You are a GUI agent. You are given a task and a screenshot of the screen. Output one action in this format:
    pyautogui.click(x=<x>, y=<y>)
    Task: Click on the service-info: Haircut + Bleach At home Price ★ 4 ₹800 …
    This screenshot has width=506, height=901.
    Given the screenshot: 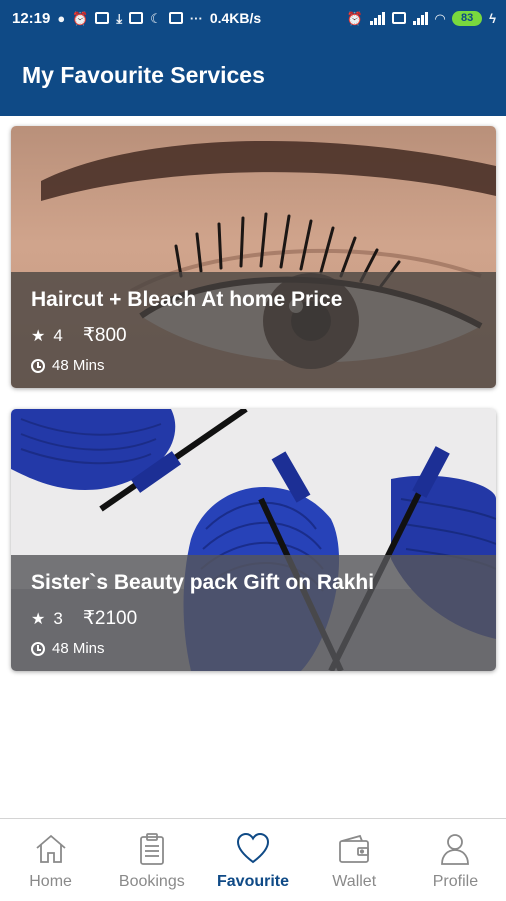 What is the action you would take?
    pyautogui.click(x=253, y=330)
    